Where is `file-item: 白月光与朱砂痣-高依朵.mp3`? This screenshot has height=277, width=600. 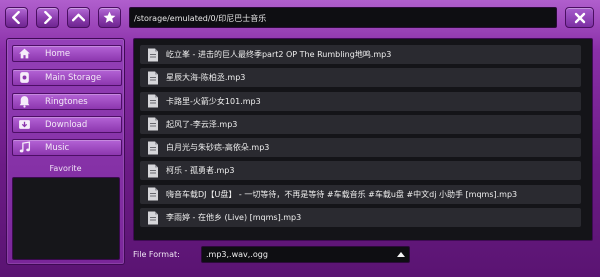
file-item: 白月光与朱砂痣-高依朵.mp3 is located at coordinates (360, 148).